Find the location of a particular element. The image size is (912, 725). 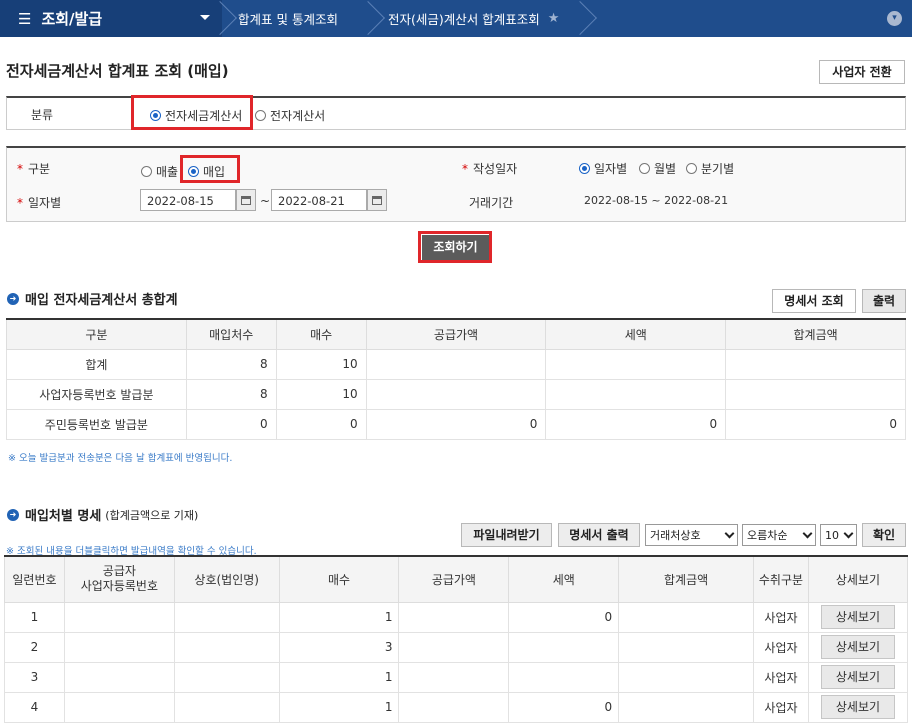

table-row: 4 1 0 사업자 상세보기 is located at coordinates (456, 707).